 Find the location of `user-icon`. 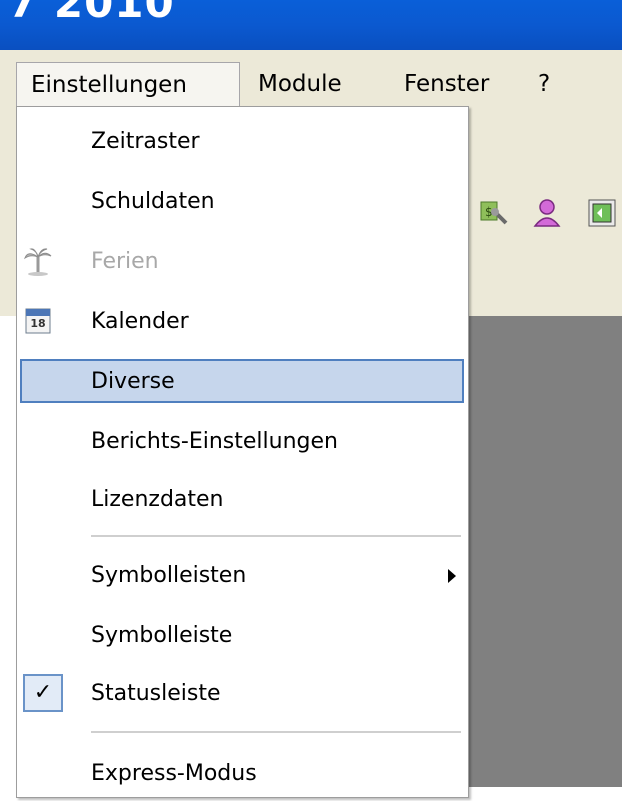

user-icon is located at coordinates (547, 213).